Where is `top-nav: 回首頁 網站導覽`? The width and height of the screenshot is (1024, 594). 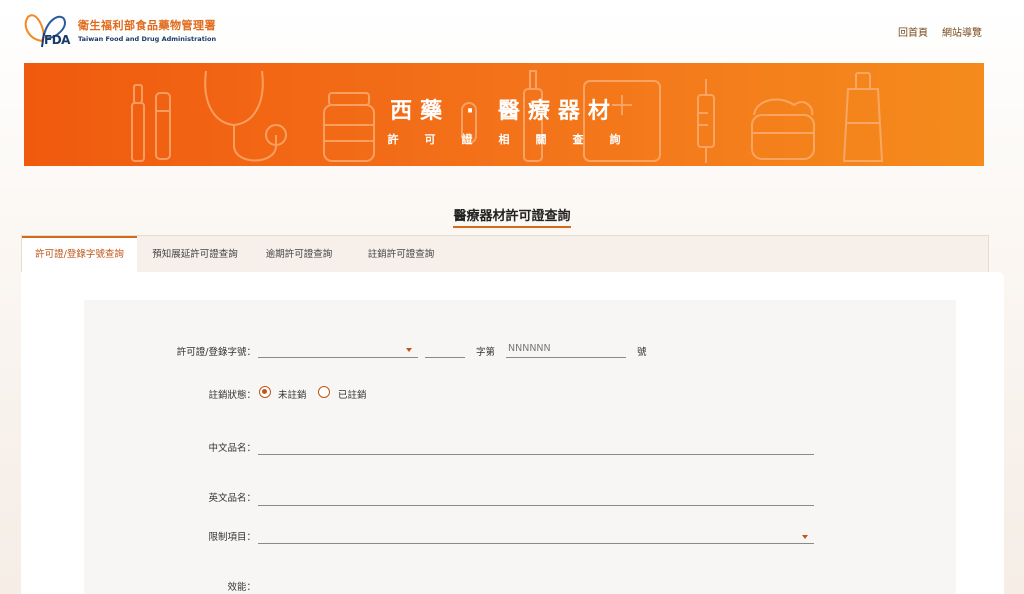 top-nav: 回首頁 網站導覽 is located at coordinates (940, 31).